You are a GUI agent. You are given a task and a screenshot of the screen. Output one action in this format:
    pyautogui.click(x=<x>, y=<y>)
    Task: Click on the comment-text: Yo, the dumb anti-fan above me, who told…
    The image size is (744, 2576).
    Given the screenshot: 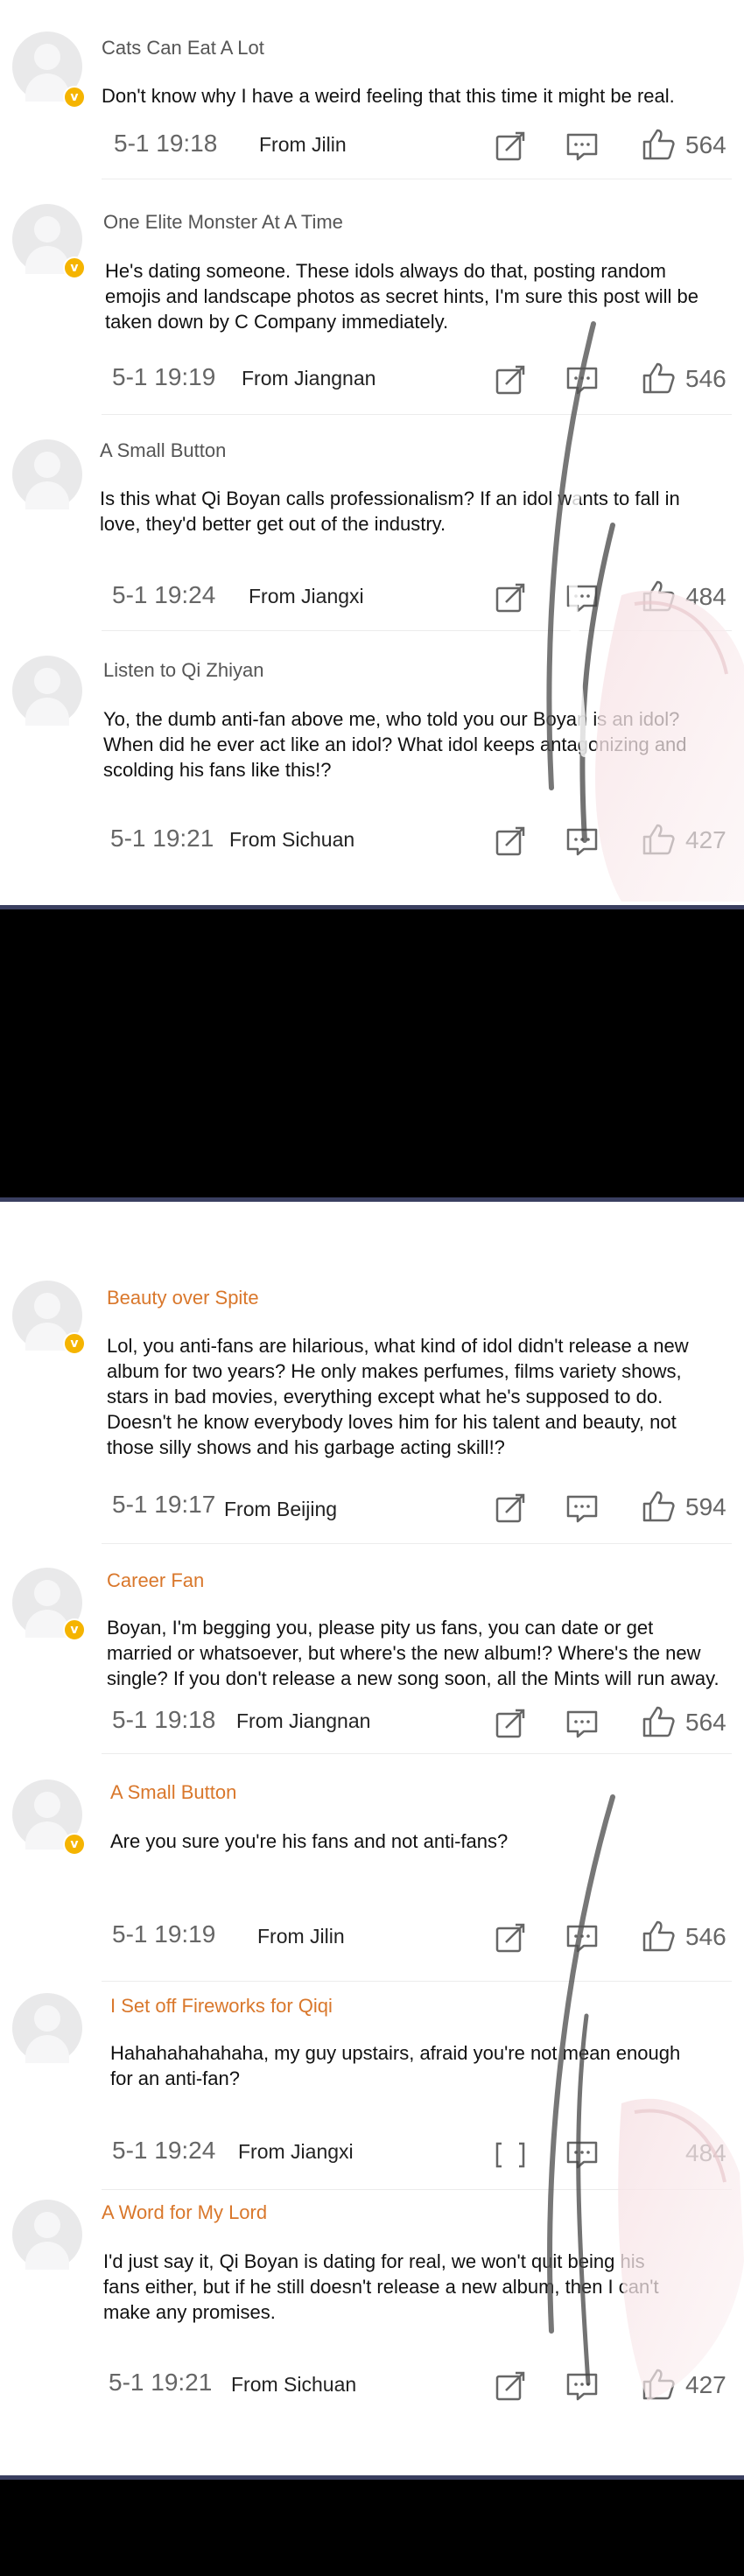 What is the action you would take?
    pyautogui.click(x=395, y=744)
    